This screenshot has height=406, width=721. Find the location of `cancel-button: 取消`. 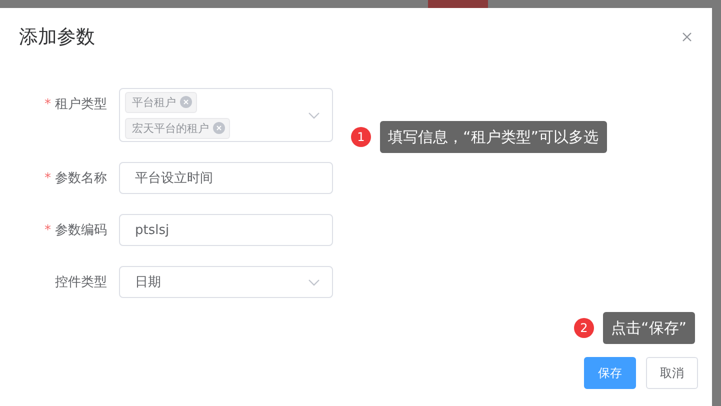

cancel-button: 取消 is located at coordinates (672, 373).